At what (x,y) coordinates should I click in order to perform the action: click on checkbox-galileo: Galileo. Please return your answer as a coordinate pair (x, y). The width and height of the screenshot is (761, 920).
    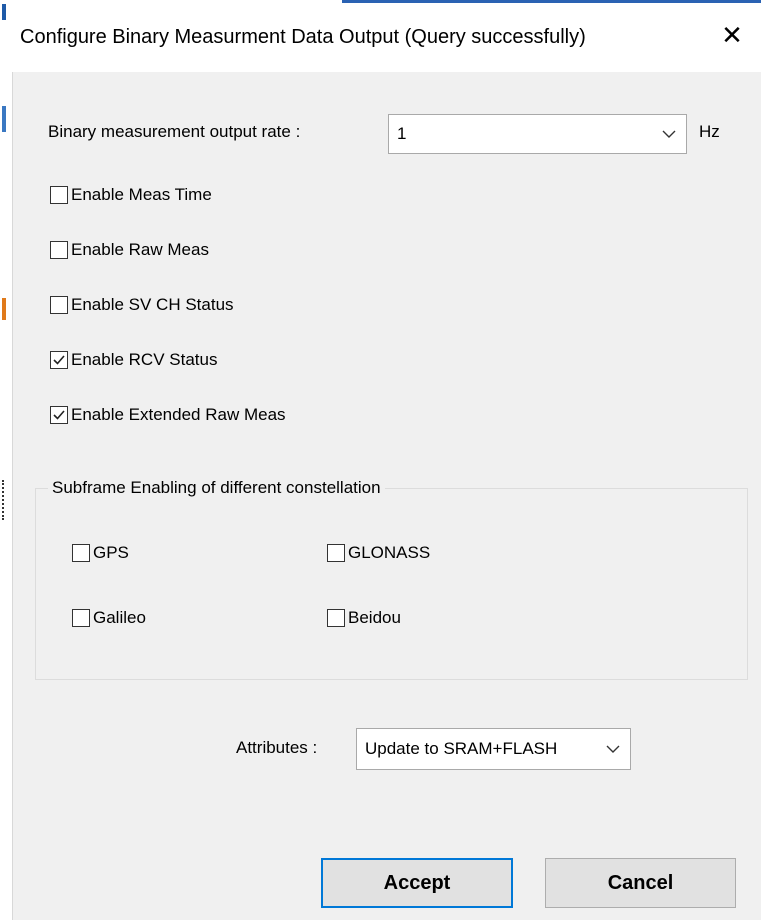
    Looking at the image, I should click on (109, 618).